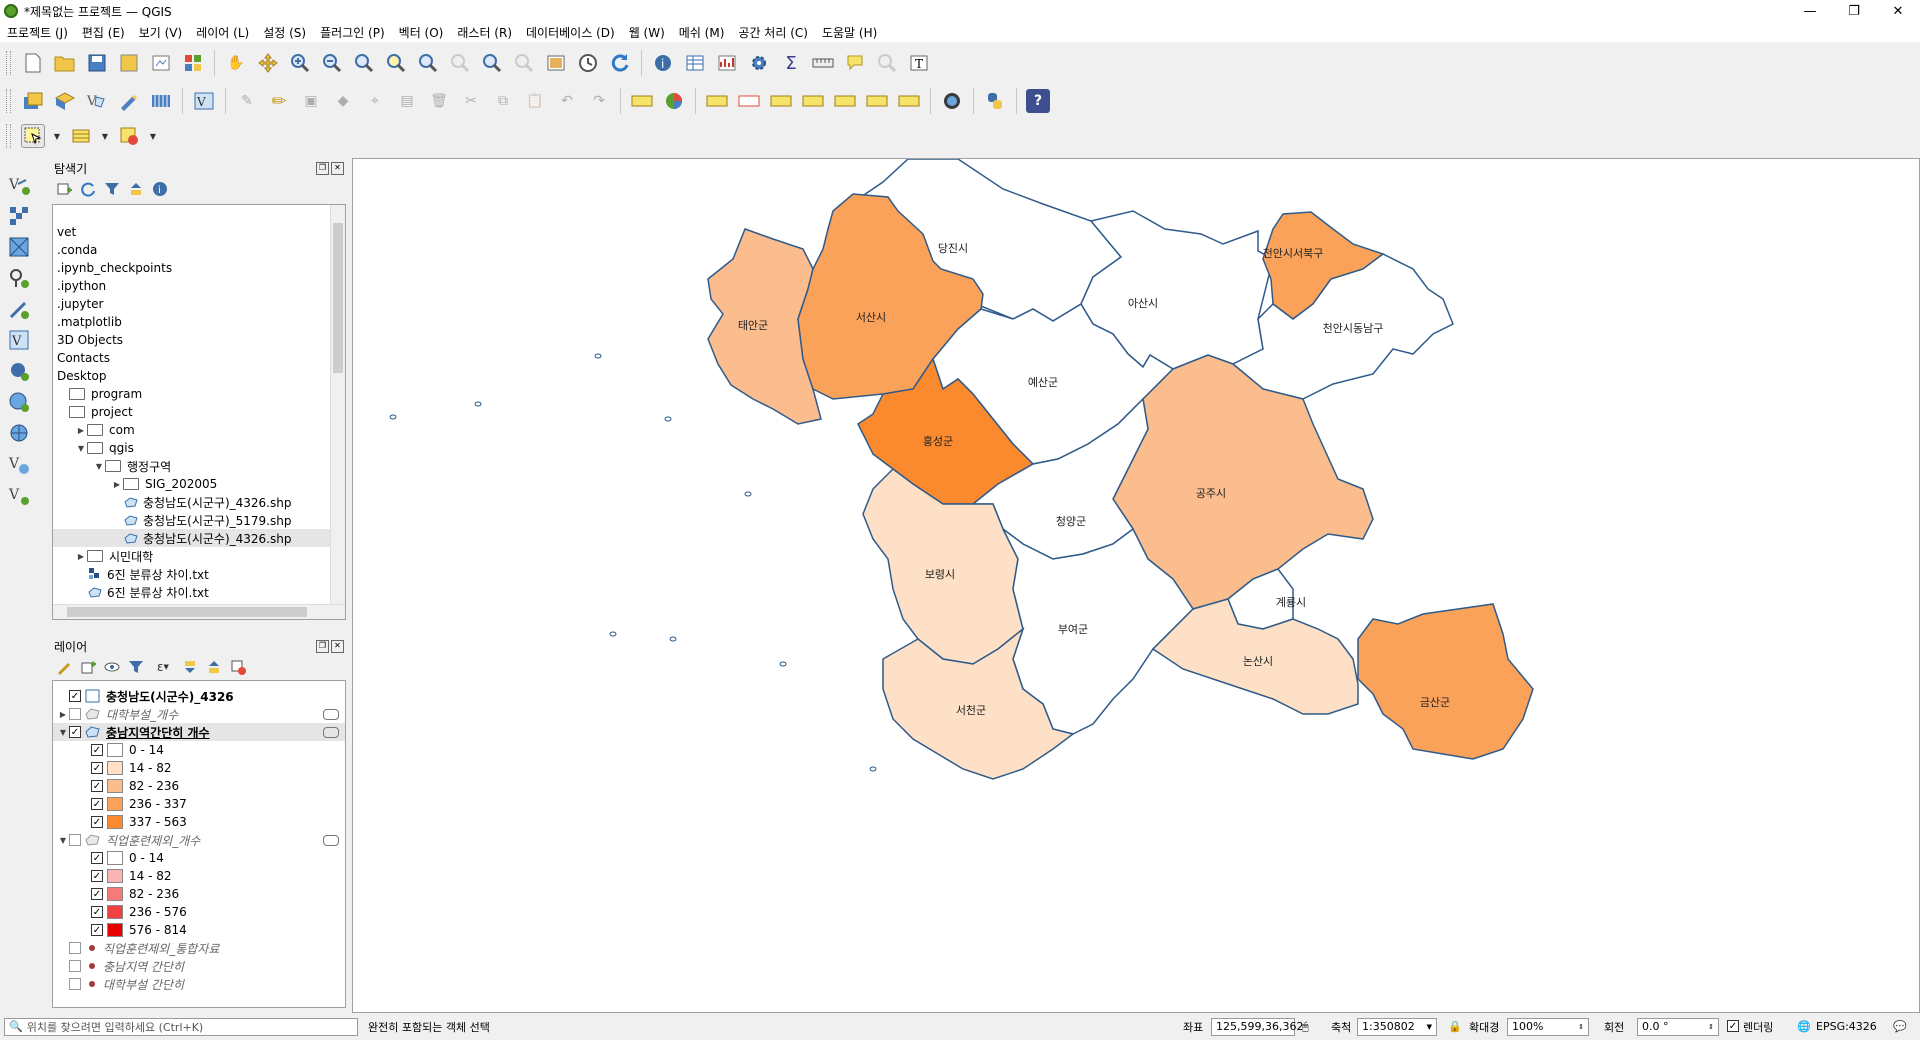 The height and width of the screenshot is (1040, 1920). I want to click on menu-database: 데이터베이스 (D), so click(570, 32).